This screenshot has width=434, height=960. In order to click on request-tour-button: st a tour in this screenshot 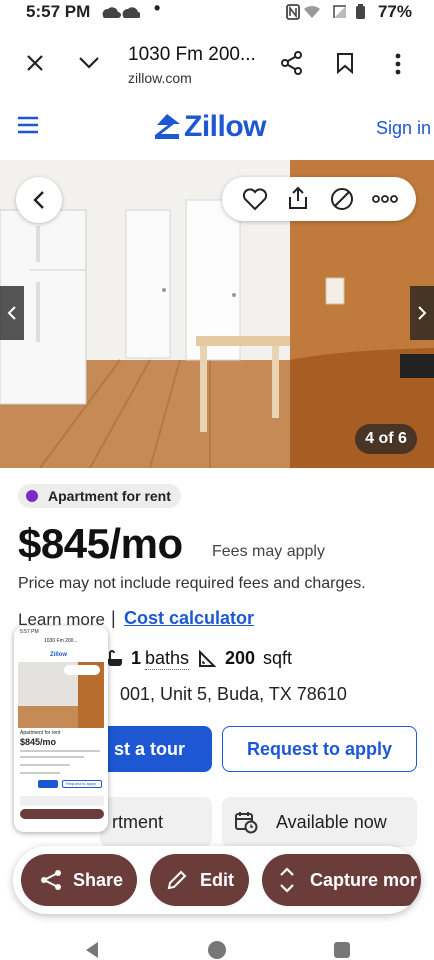, I will do `click(156, 749)`.